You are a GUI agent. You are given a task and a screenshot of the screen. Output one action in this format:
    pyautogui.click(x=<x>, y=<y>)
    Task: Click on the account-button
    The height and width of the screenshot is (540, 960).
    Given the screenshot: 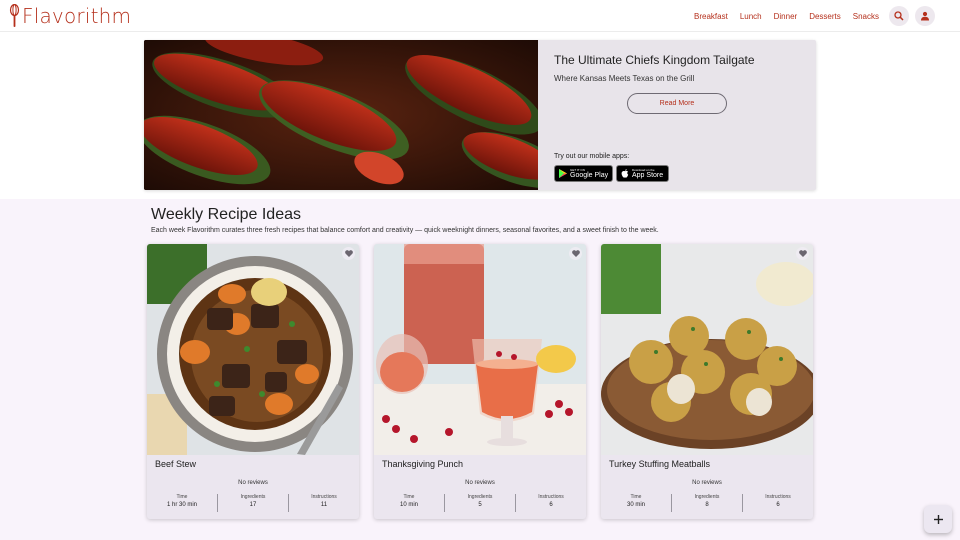 What is the action you would take?
    pyautogui.click(x=925, y=16)
    